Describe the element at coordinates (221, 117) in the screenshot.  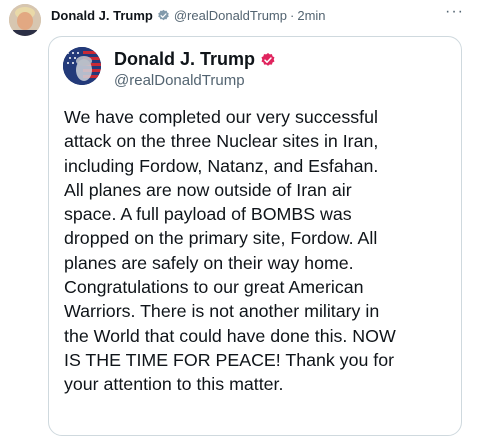
I see `text-line: We have completed our very successful` at that location.